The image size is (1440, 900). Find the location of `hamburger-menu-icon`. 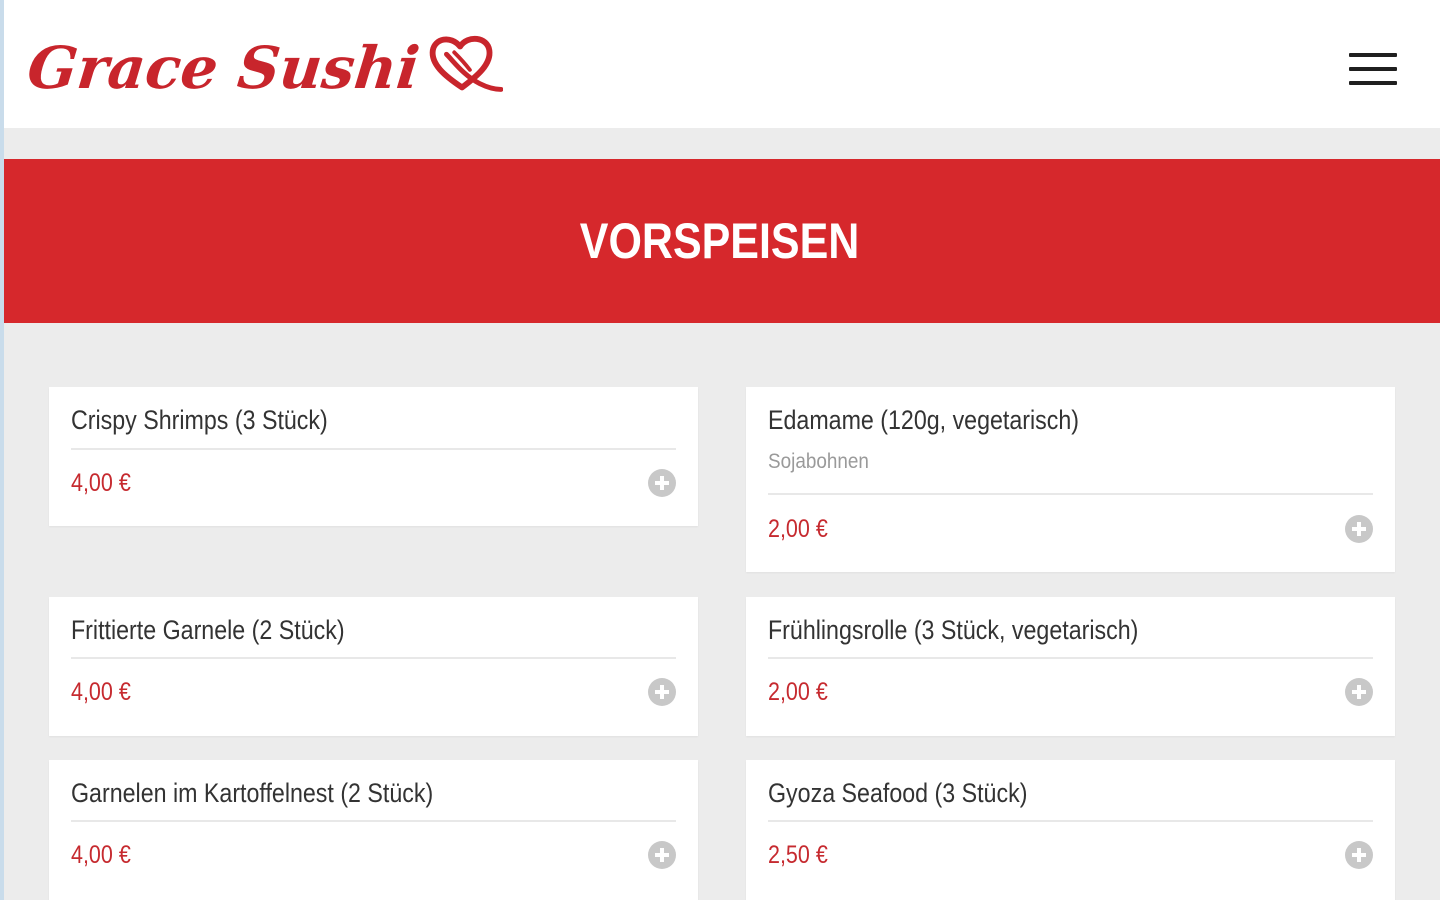

hamburger-menu-icon is located at coordinates (1373, 69).